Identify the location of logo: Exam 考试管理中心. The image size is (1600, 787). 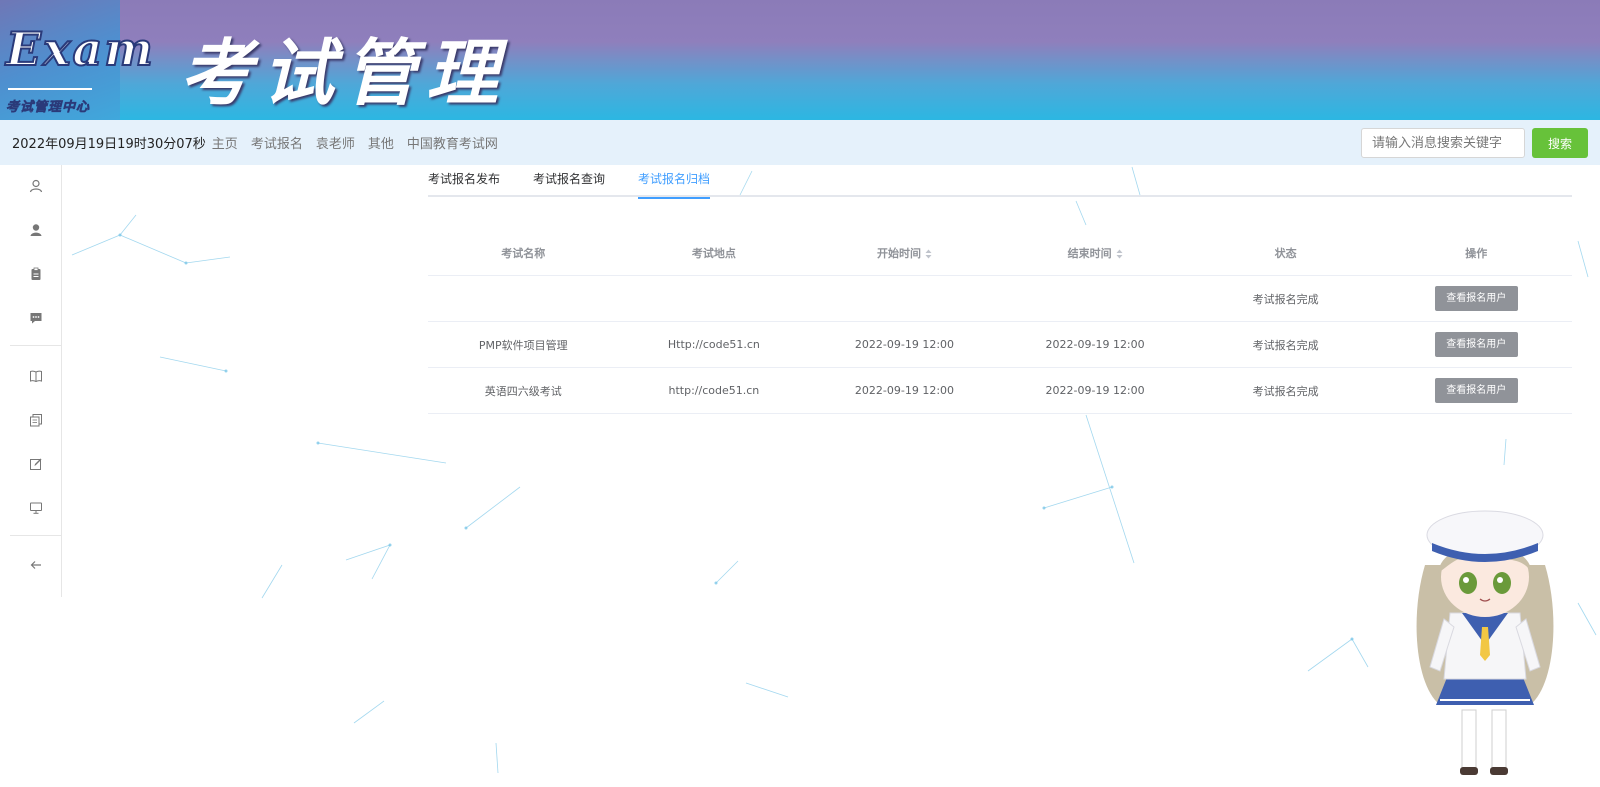
(77, 60).